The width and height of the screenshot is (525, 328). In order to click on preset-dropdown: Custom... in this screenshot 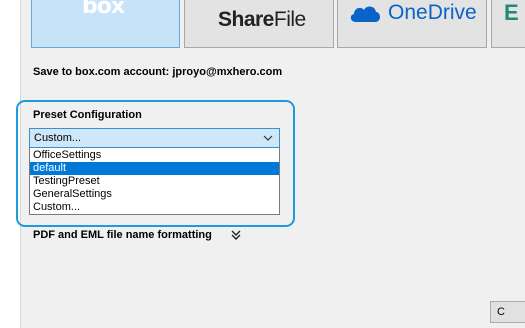, I will do `click(154, 138)`.